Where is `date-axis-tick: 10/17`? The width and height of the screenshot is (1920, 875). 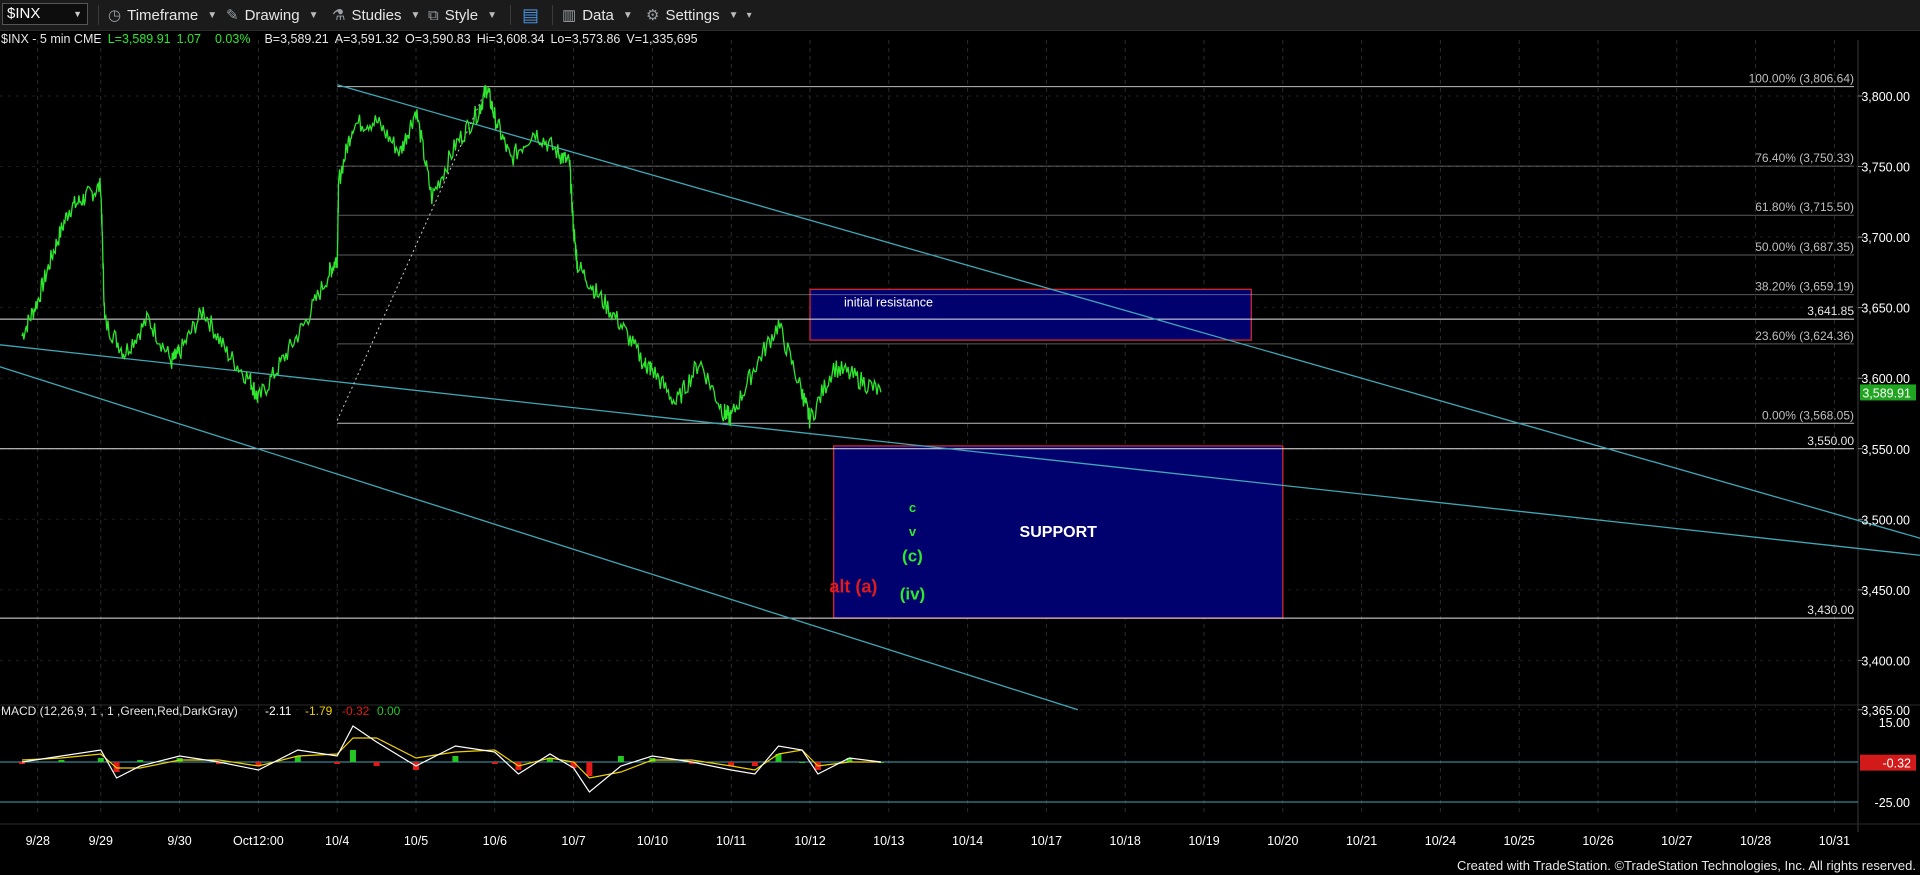 date-axis-tick: 10/17 is located at coordinates (1046, 841).